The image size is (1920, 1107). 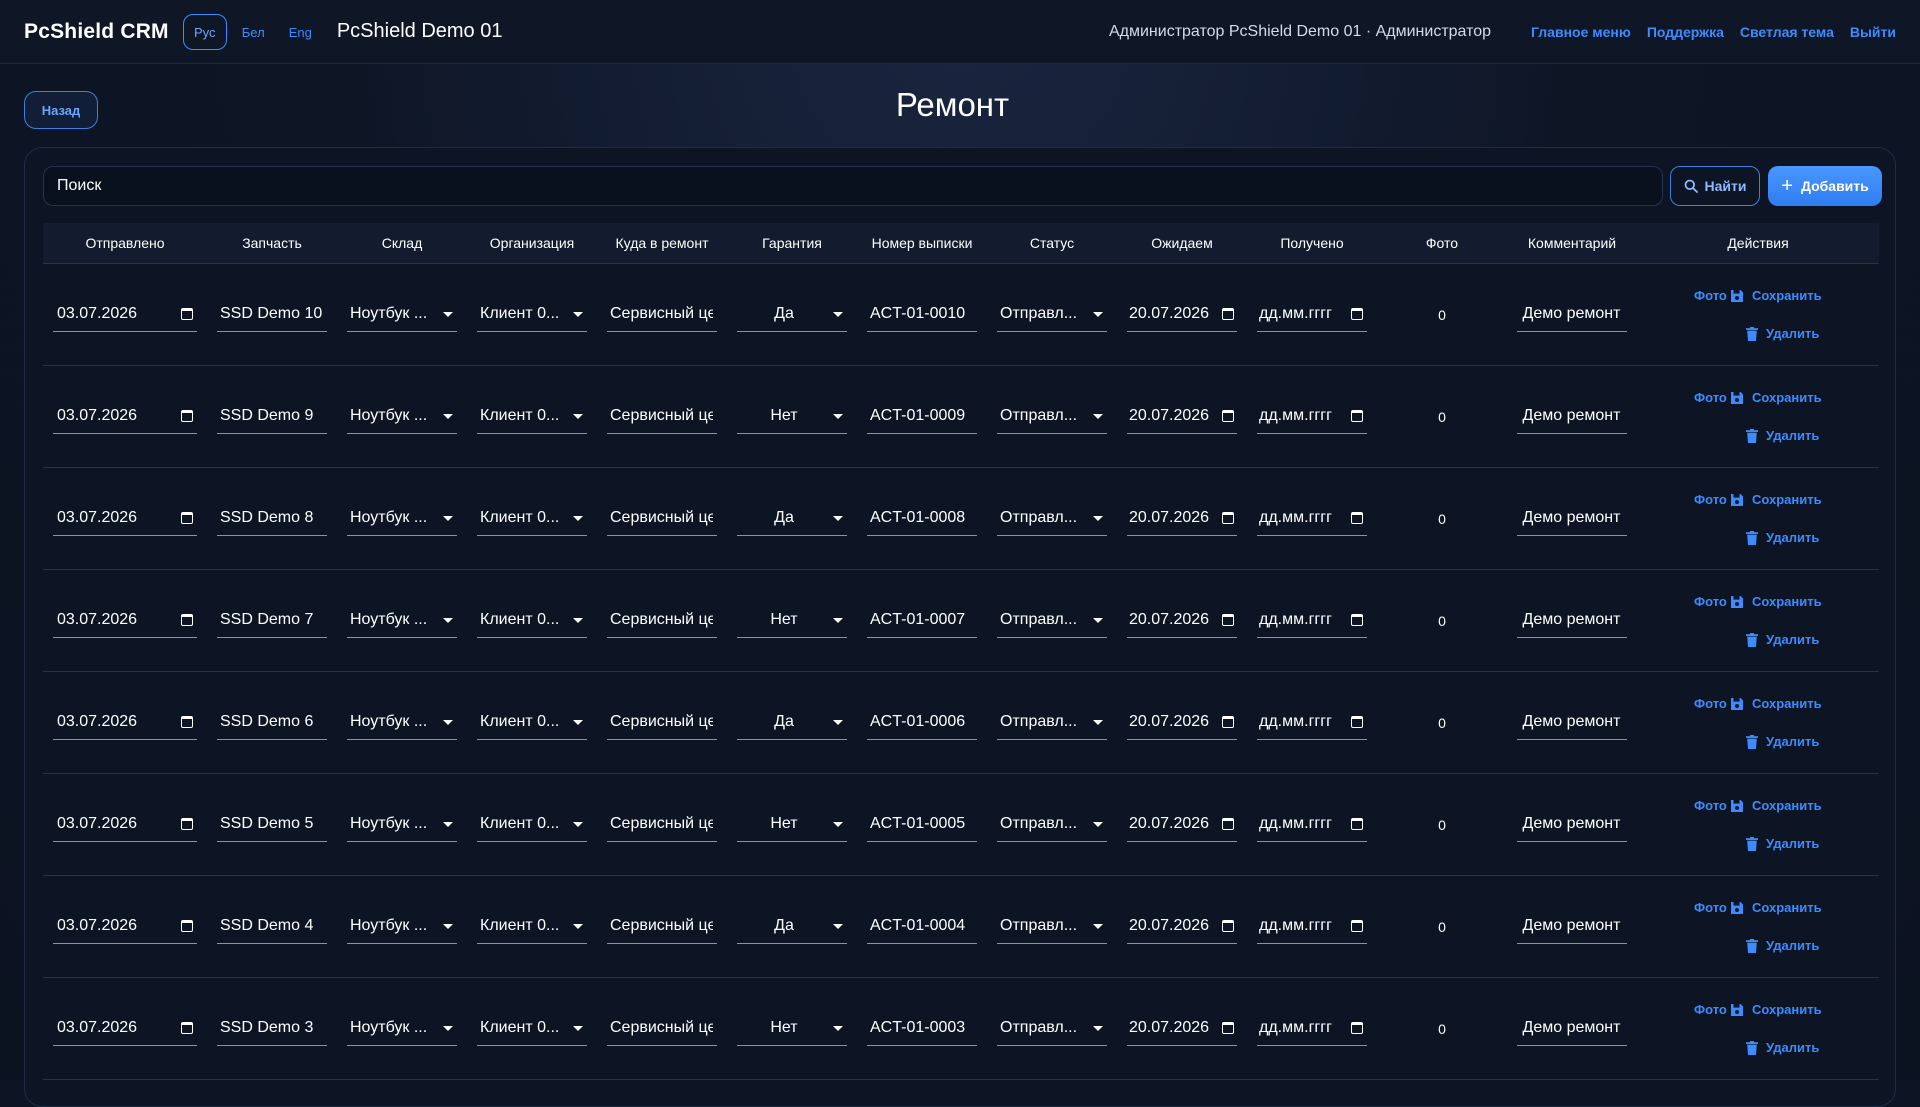 I want to click on logout-link: Выйти, so click(x=1873, y=32).